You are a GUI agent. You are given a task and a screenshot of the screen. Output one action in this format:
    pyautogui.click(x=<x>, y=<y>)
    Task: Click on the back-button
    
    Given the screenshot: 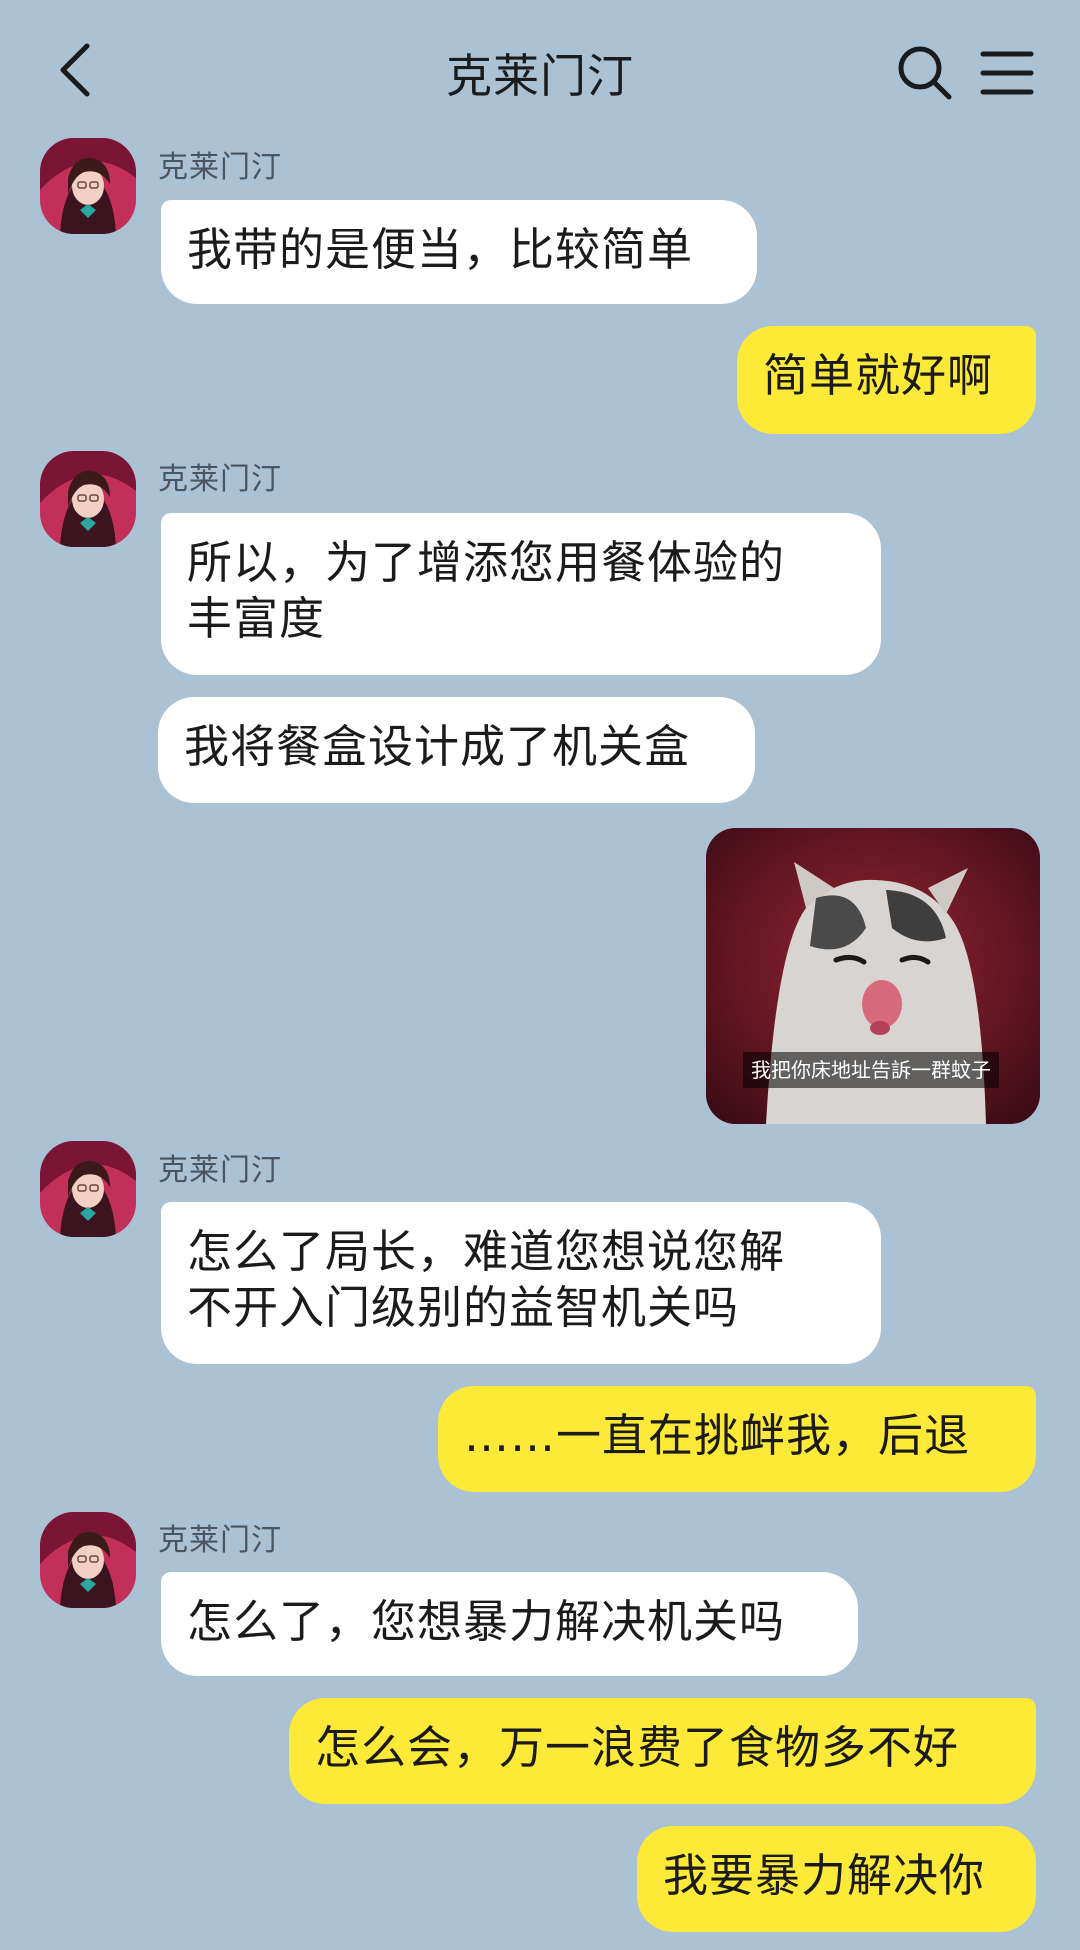 What is the action you would take?
    pyautogui.click(x=75, y=70)
    